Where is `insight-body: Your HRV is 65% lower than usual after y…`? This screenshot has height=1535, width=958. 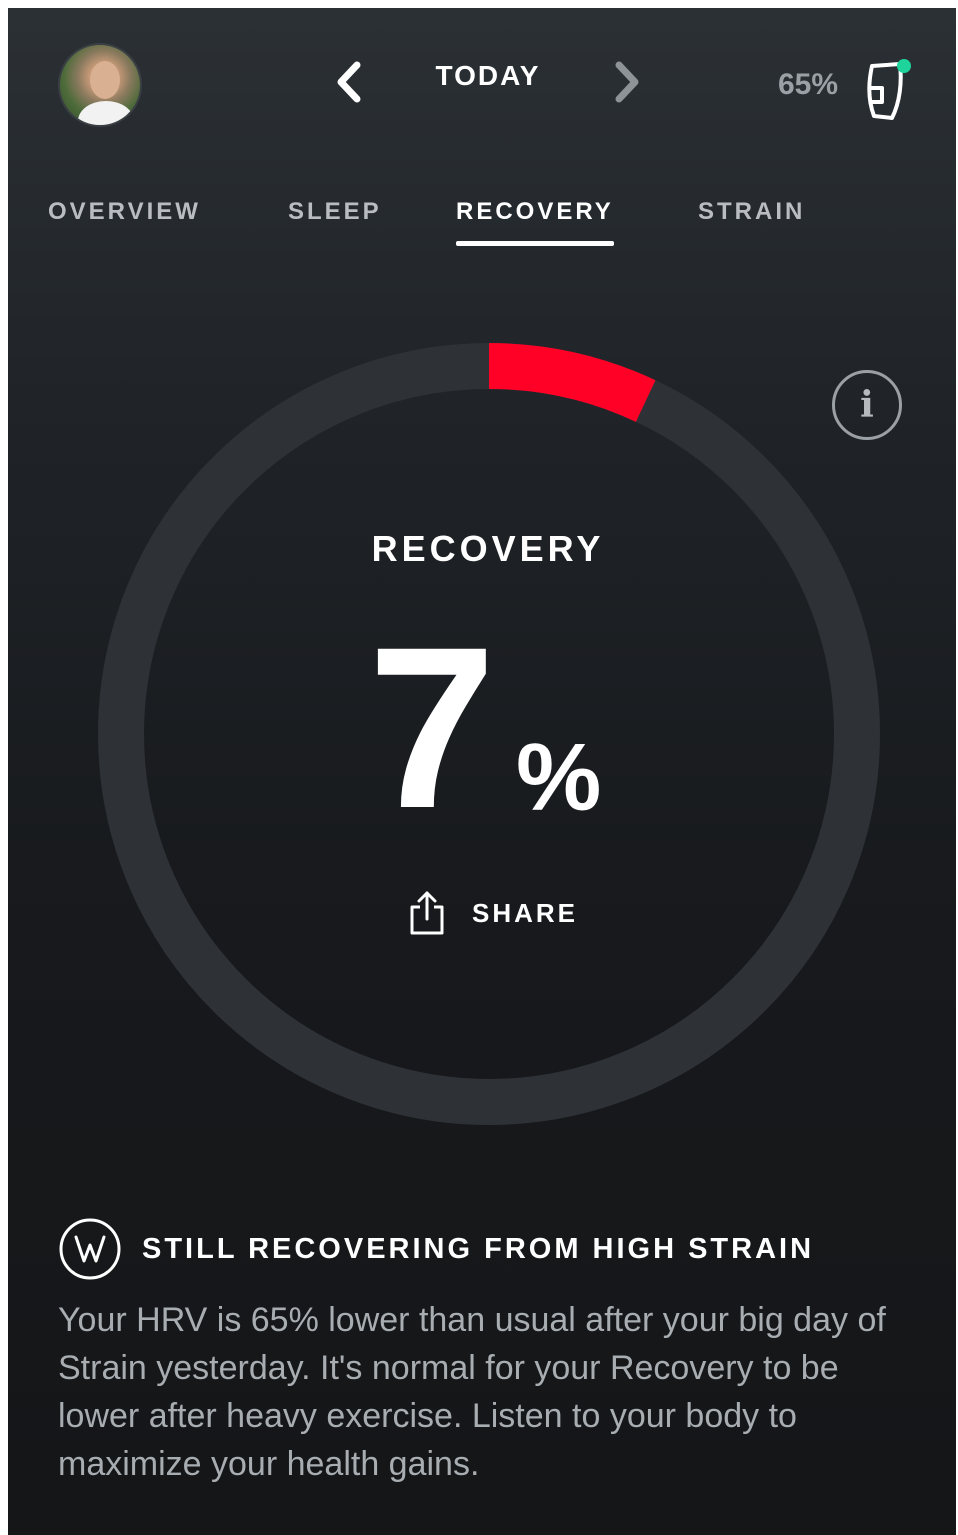 insight-body: Your HRV is 65% lower than usual after y… is located at coordinates (472, 1392).